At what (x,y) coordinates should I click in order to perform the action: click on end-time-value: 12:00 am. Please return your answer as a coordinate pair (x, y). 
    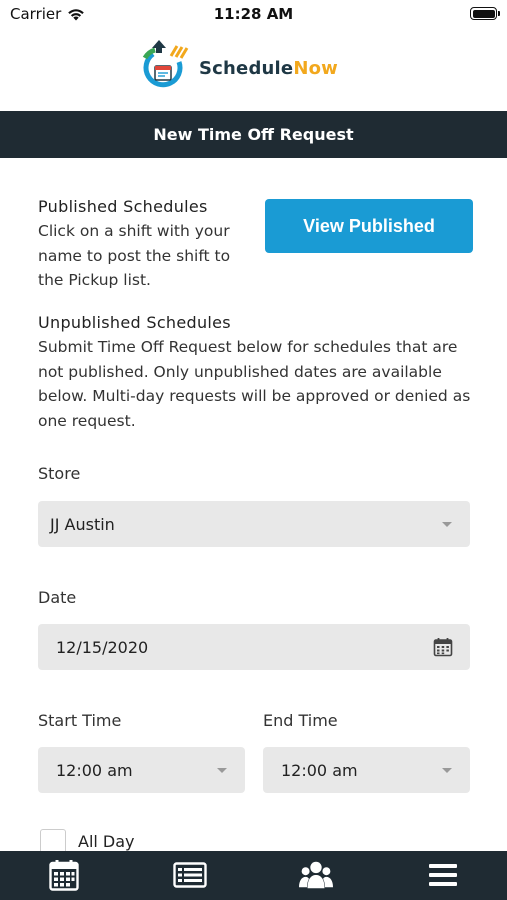
    Looking at the image, I should click on (319, 770).